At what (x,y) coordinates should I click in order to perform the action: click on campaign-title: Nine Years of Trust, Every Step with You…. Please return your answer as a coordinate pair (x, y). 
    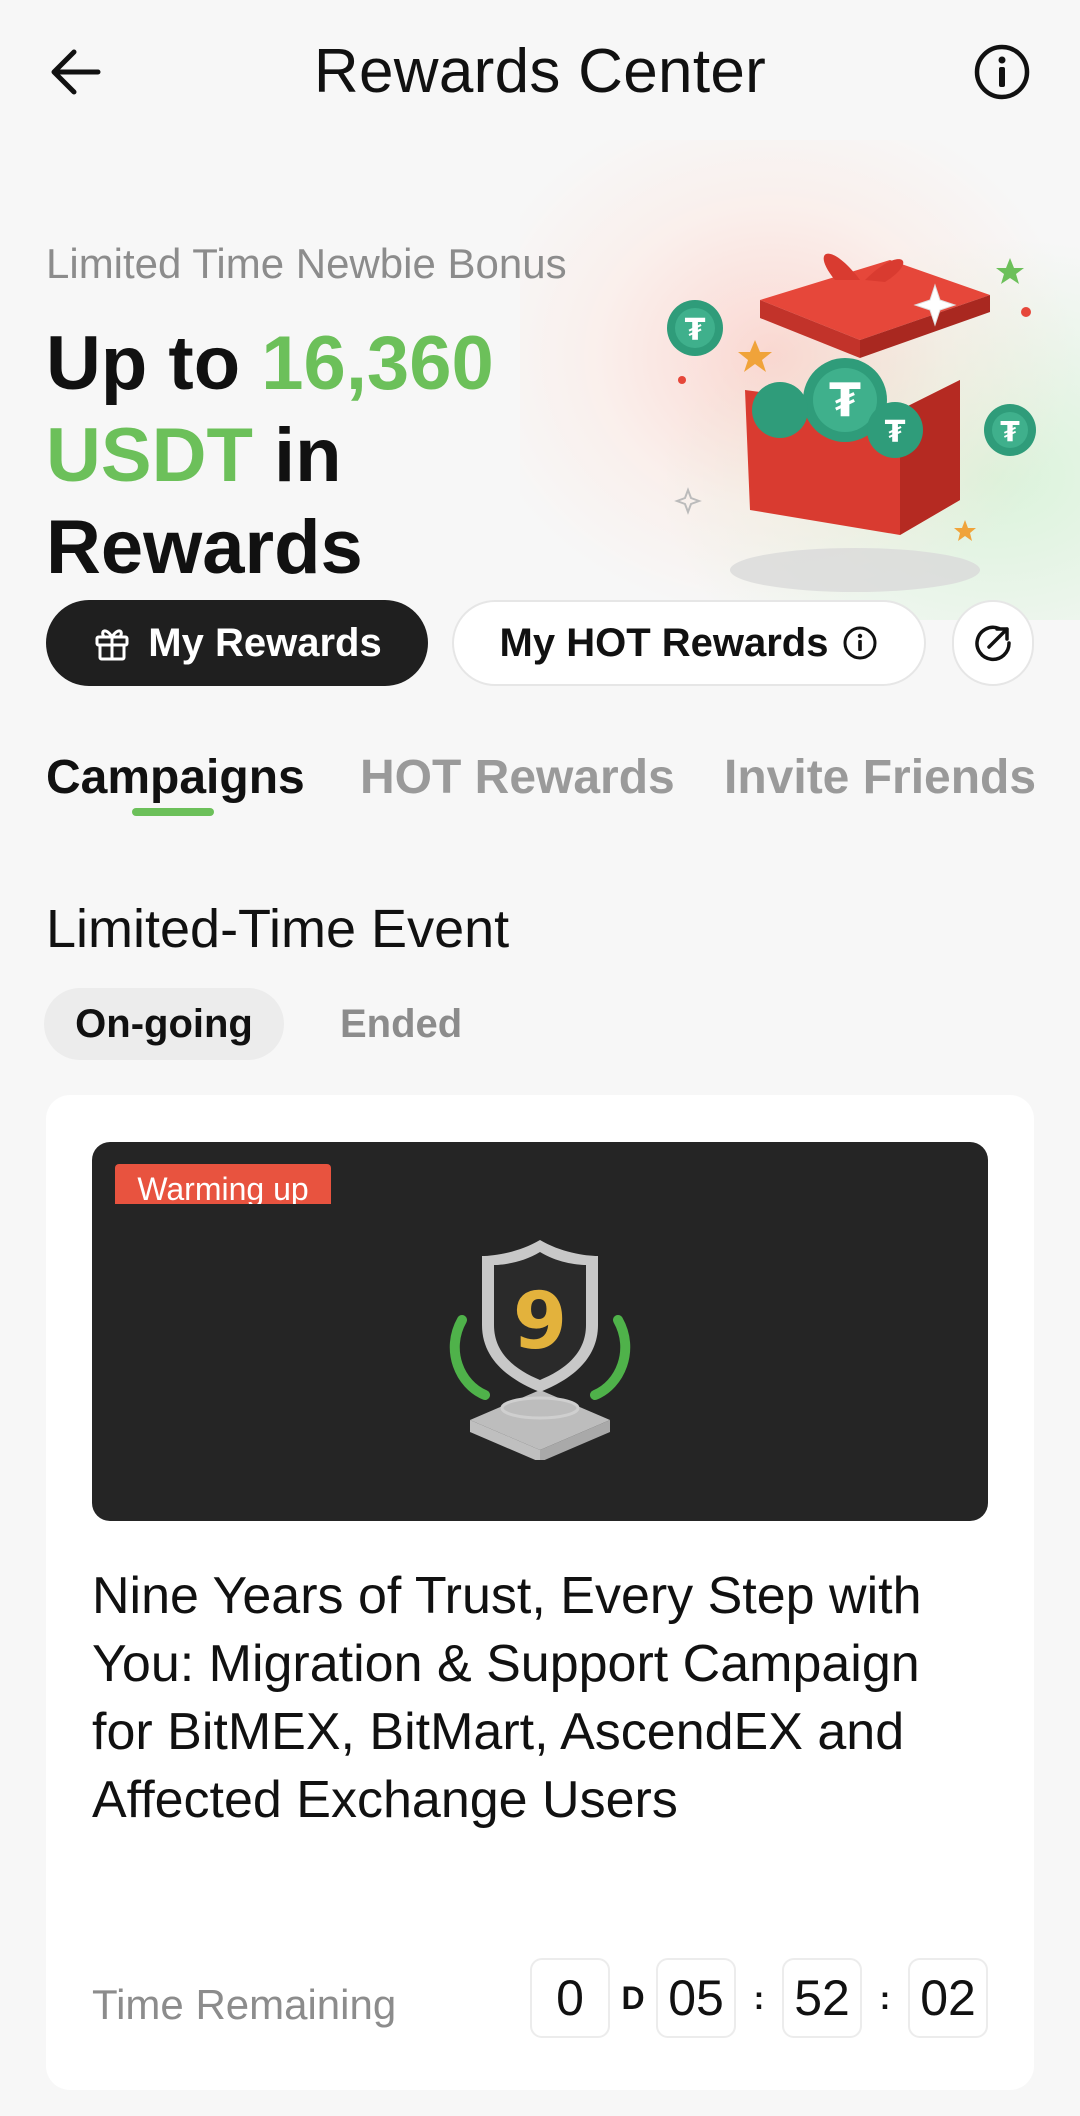
    Looking at the image, I should click on (542, 1698).